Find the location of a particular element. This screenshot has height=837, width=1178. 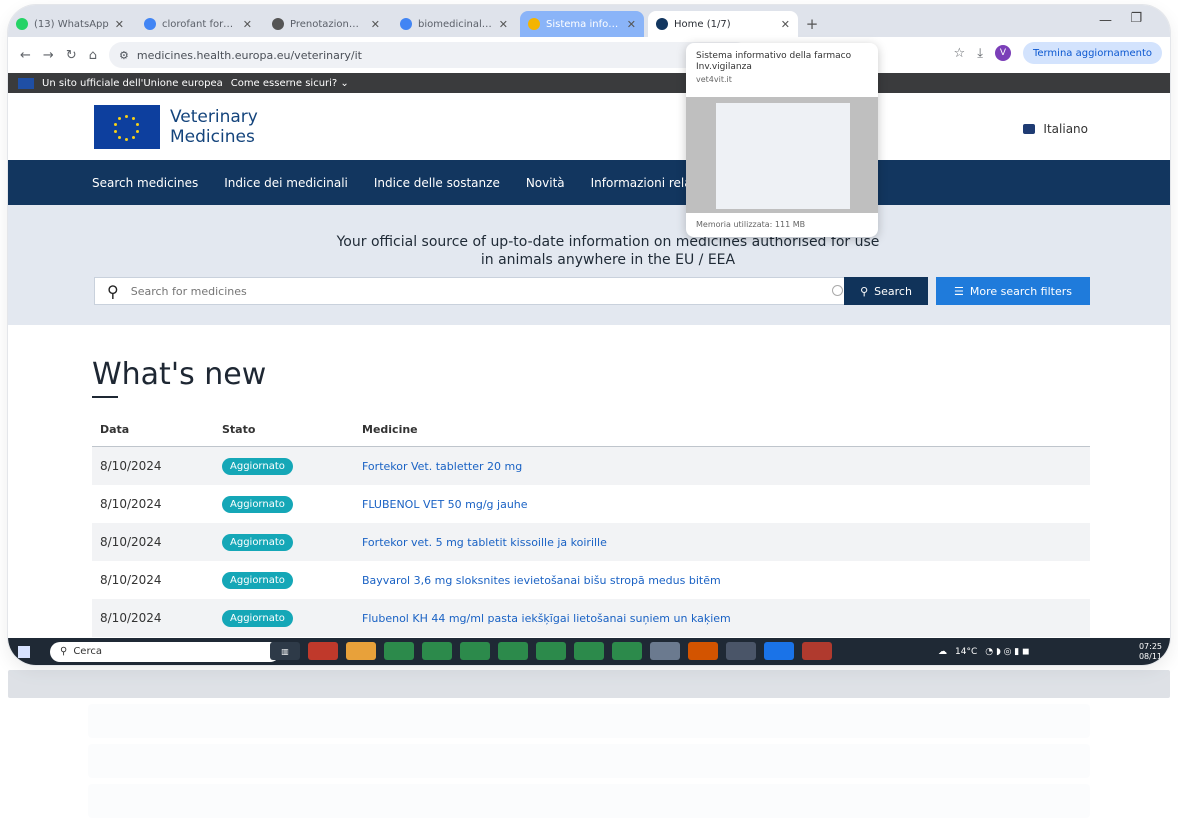

windows-start-icon is located at coordinates (24, 651).